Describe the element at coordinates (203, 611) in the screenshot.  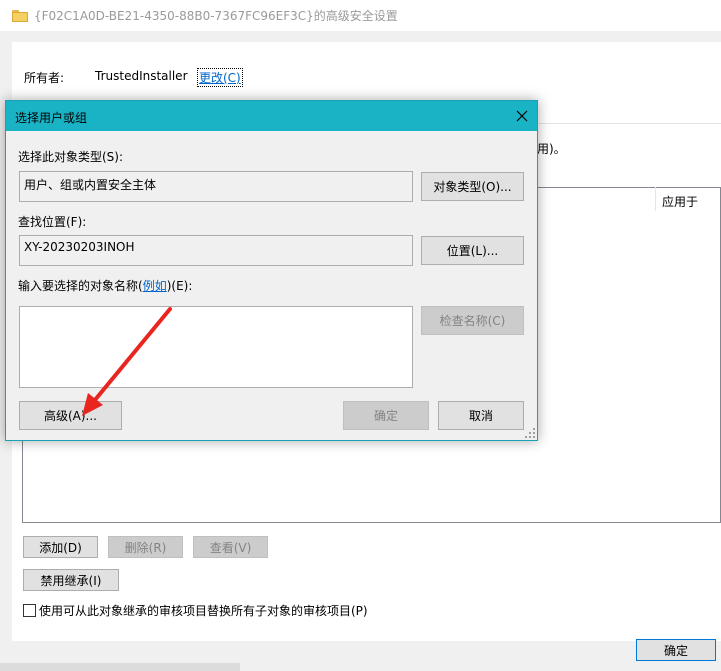
I see `replace-child-entries-label: 使用可从此对象继承的审核项目替换所有子对象的审核项目(P)` at that location.